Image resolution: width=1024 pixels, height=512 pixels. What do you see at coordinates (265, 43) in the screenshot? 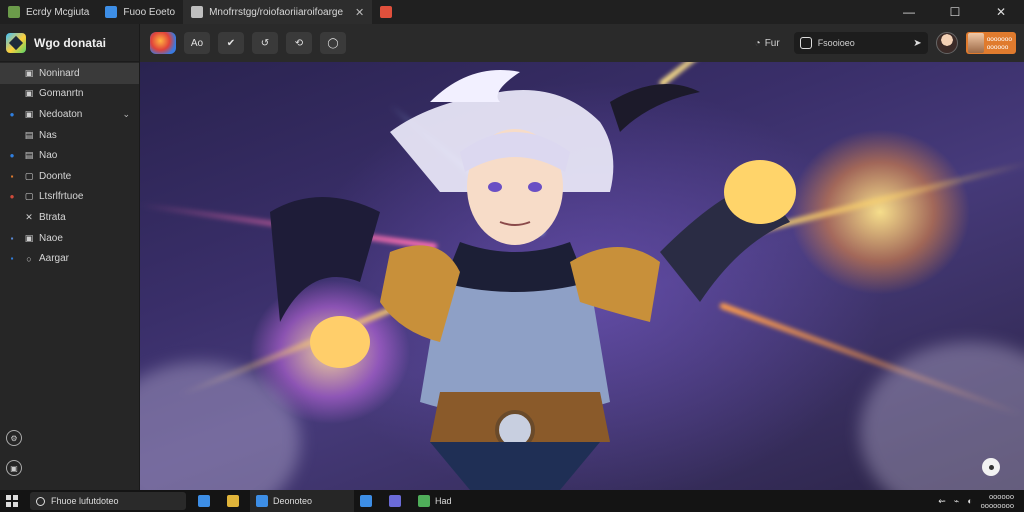
I see `toolbar-button-3: ↺` at bounding box center [265, 43].